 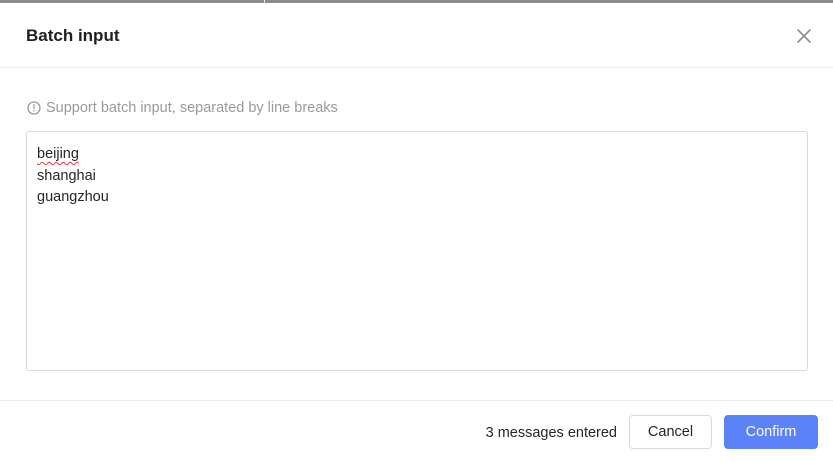 I want to click on textarea-line: shanghai, so click(x=66, y=175).